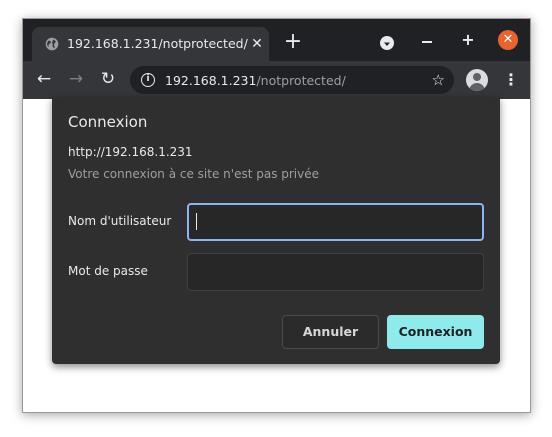  Describe the element at coordinates (427, 42) in the screenshot. I see `minimize-button` at that location.